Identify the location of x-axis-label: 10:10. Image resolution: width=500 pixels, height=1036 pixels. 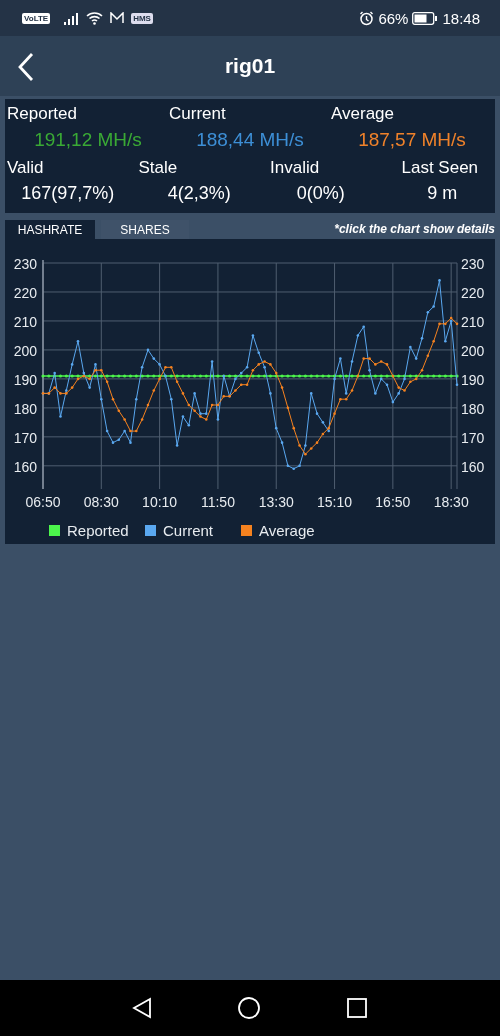
(160, 502).